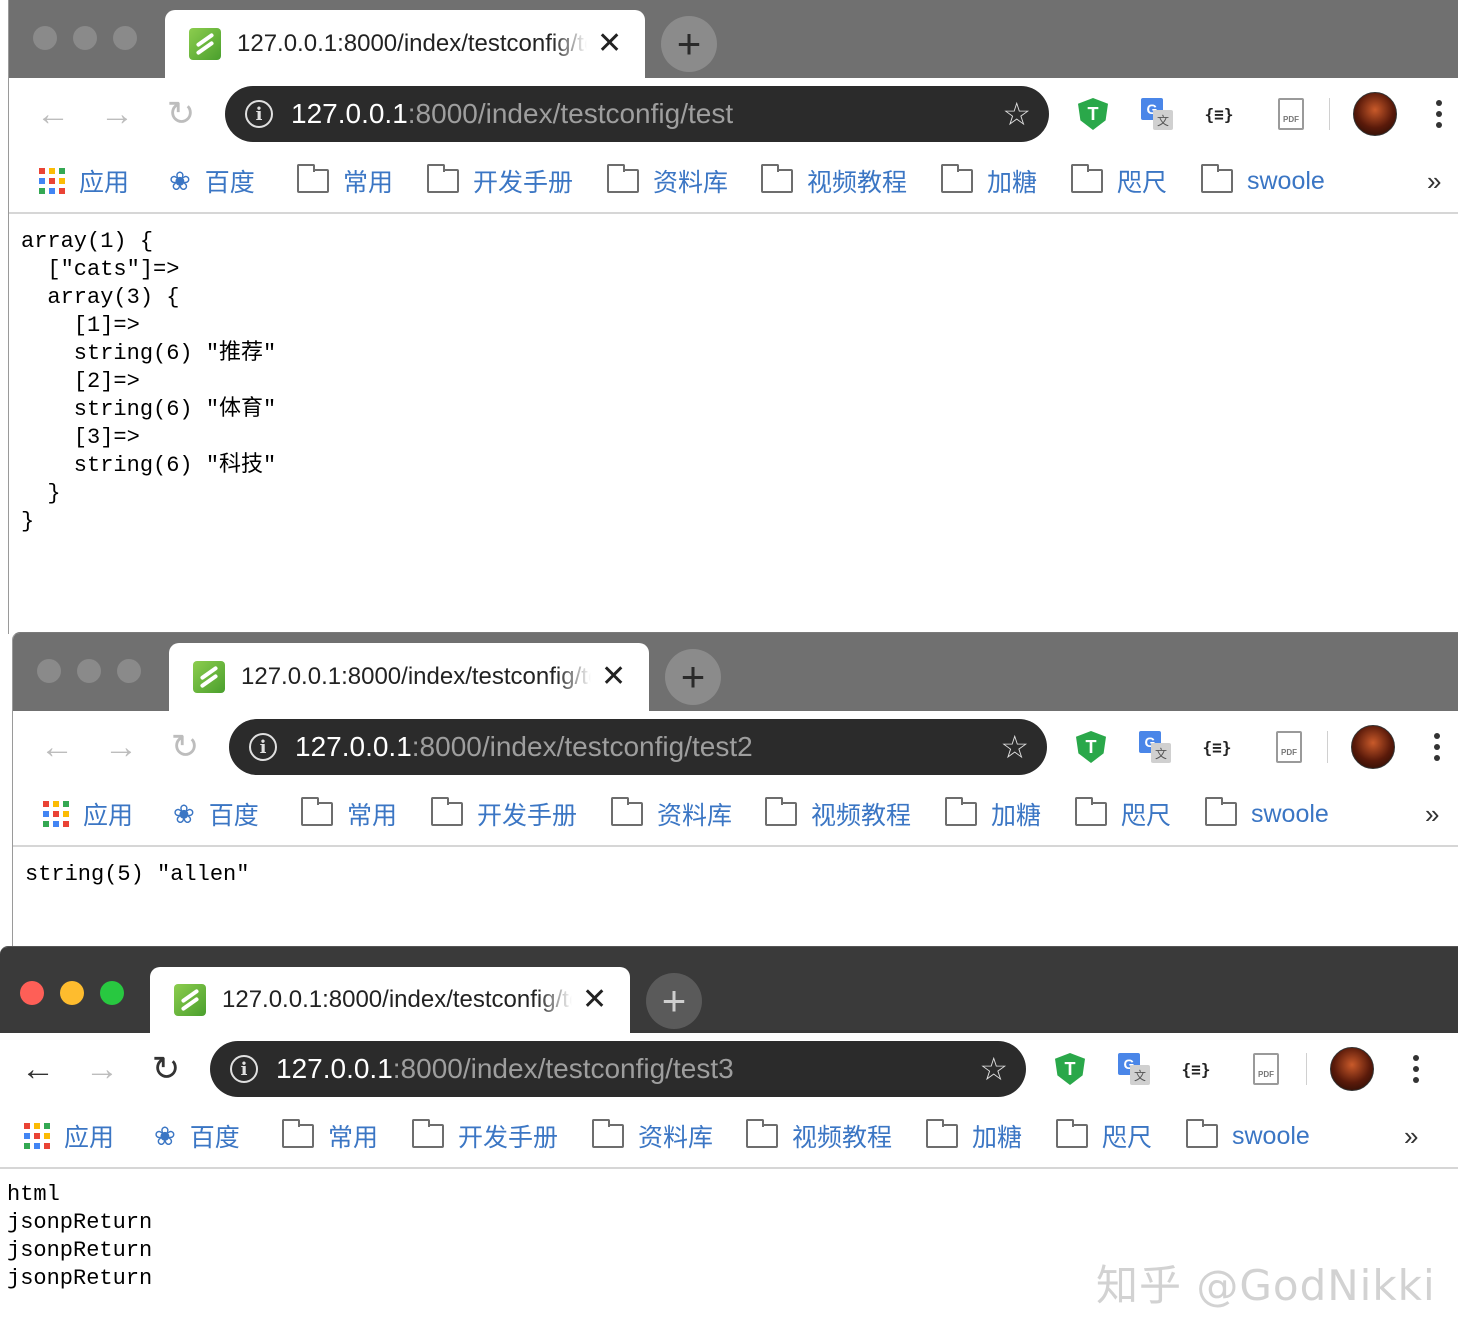 This screenshot has width=1458, height=1336. Describe the element at coordinates (637, 114) in the screenshot. I see `address-bar: i 127.0.0.1:8000/index/testconfig/test ☆` at that location.